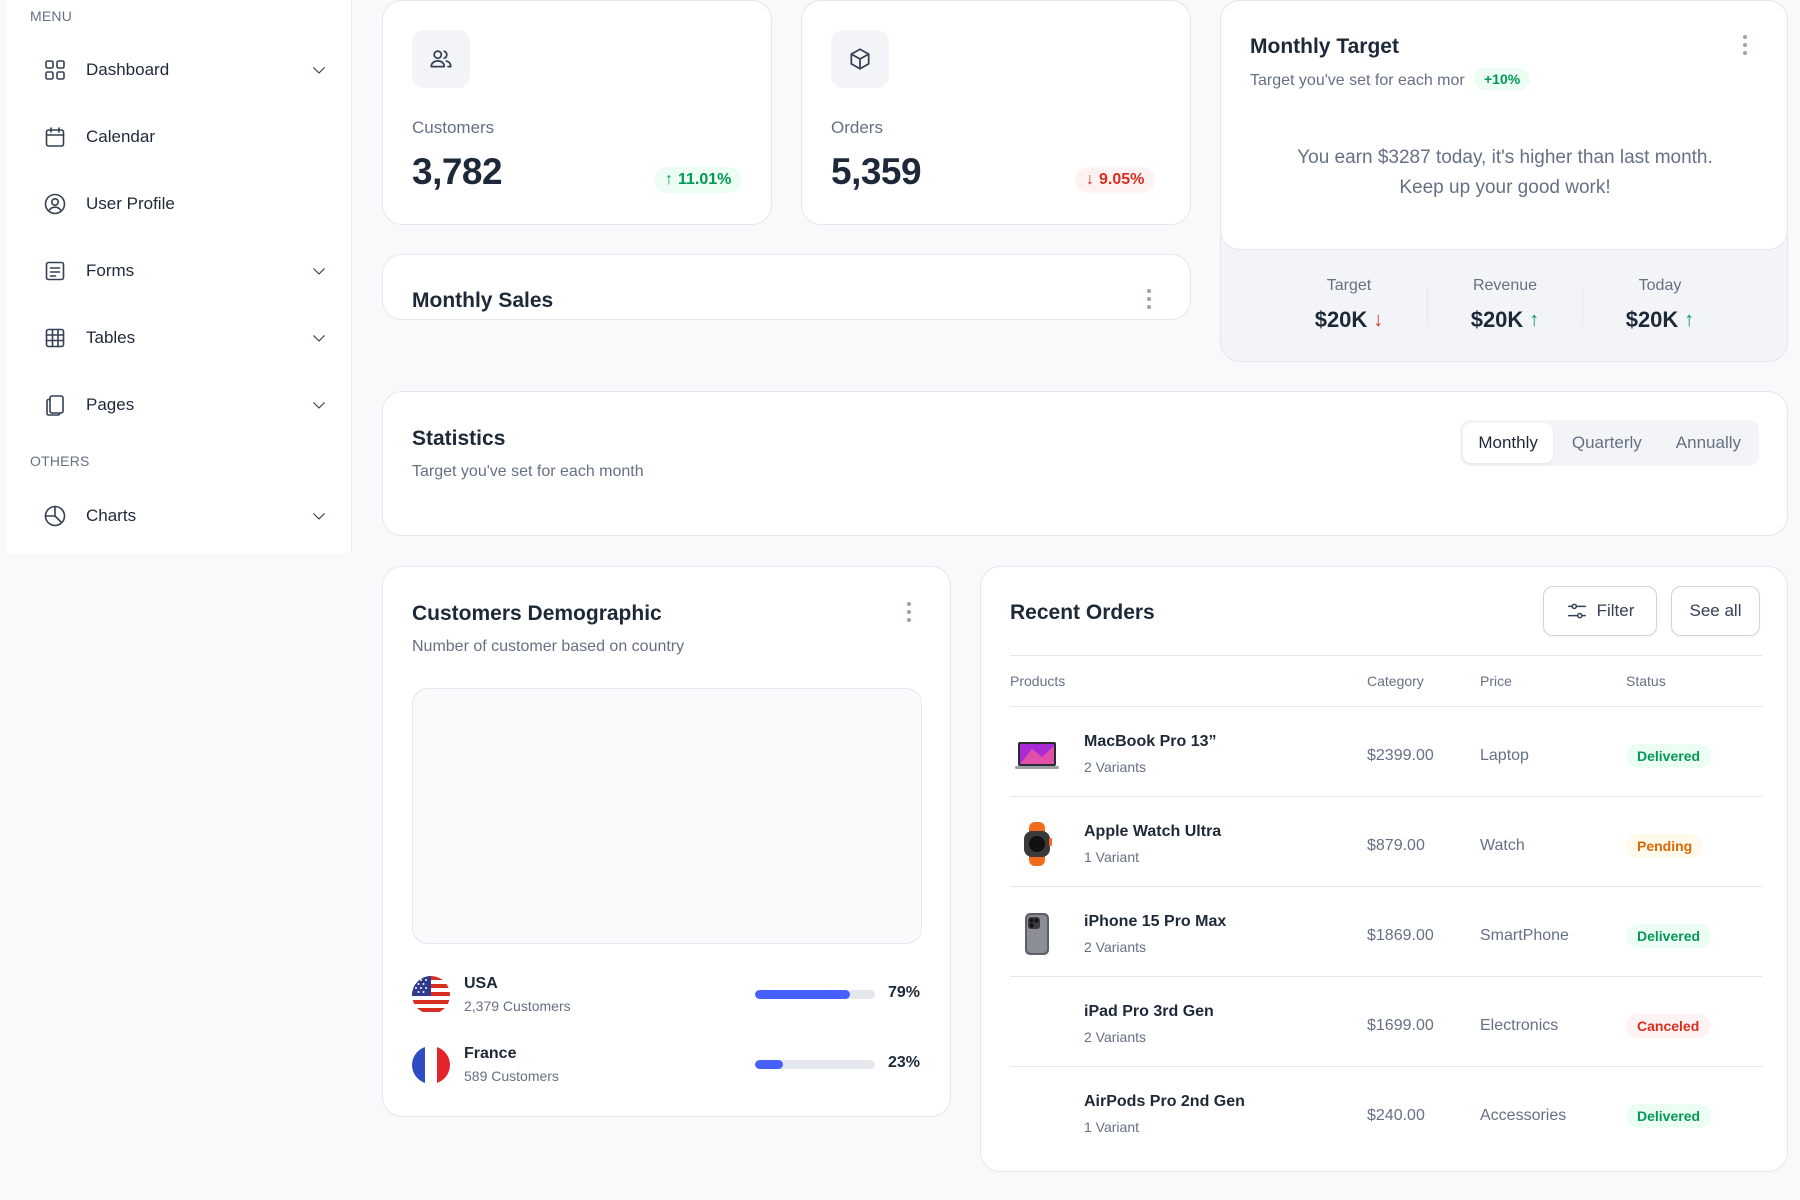 The height and width of the screenshot is (1200, 1800). What do you see at coordinates (904, 1062) in the screenshot?
I see `country-percent: 23%` at bounding box center [904, 1062].